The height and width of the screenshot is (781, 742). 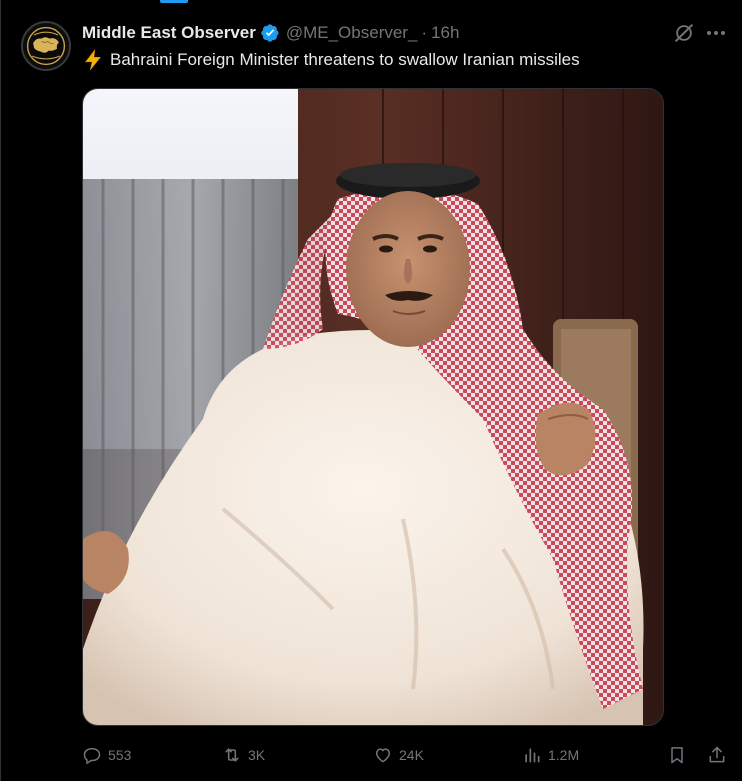 I want to click on analytics-icon, so click(x=532, y=755).